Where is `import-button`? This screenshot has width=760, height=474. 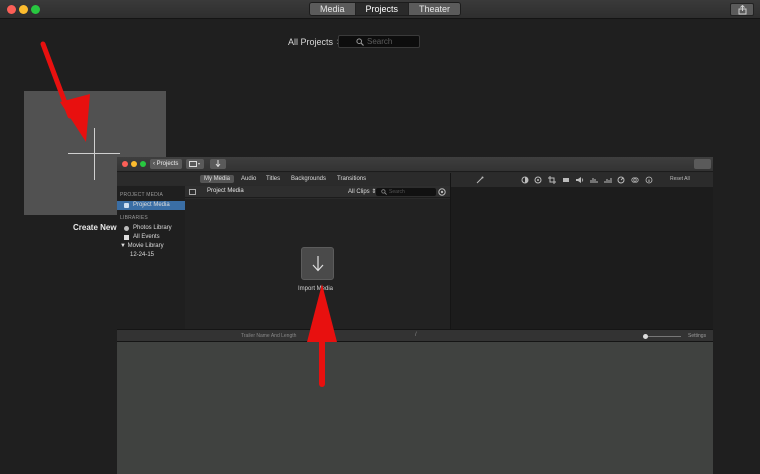
import-button is located at coordinates (218, 164).